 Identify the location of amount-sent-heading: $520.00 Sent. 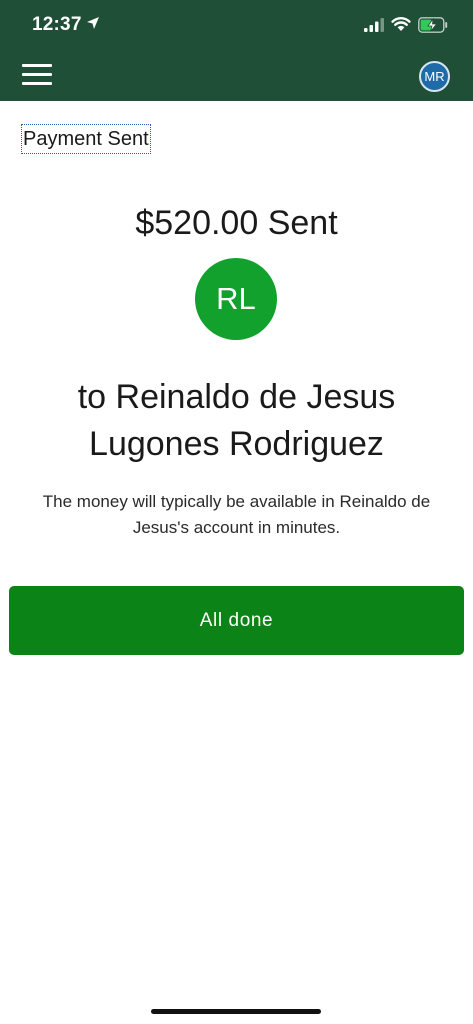
(236, 223).